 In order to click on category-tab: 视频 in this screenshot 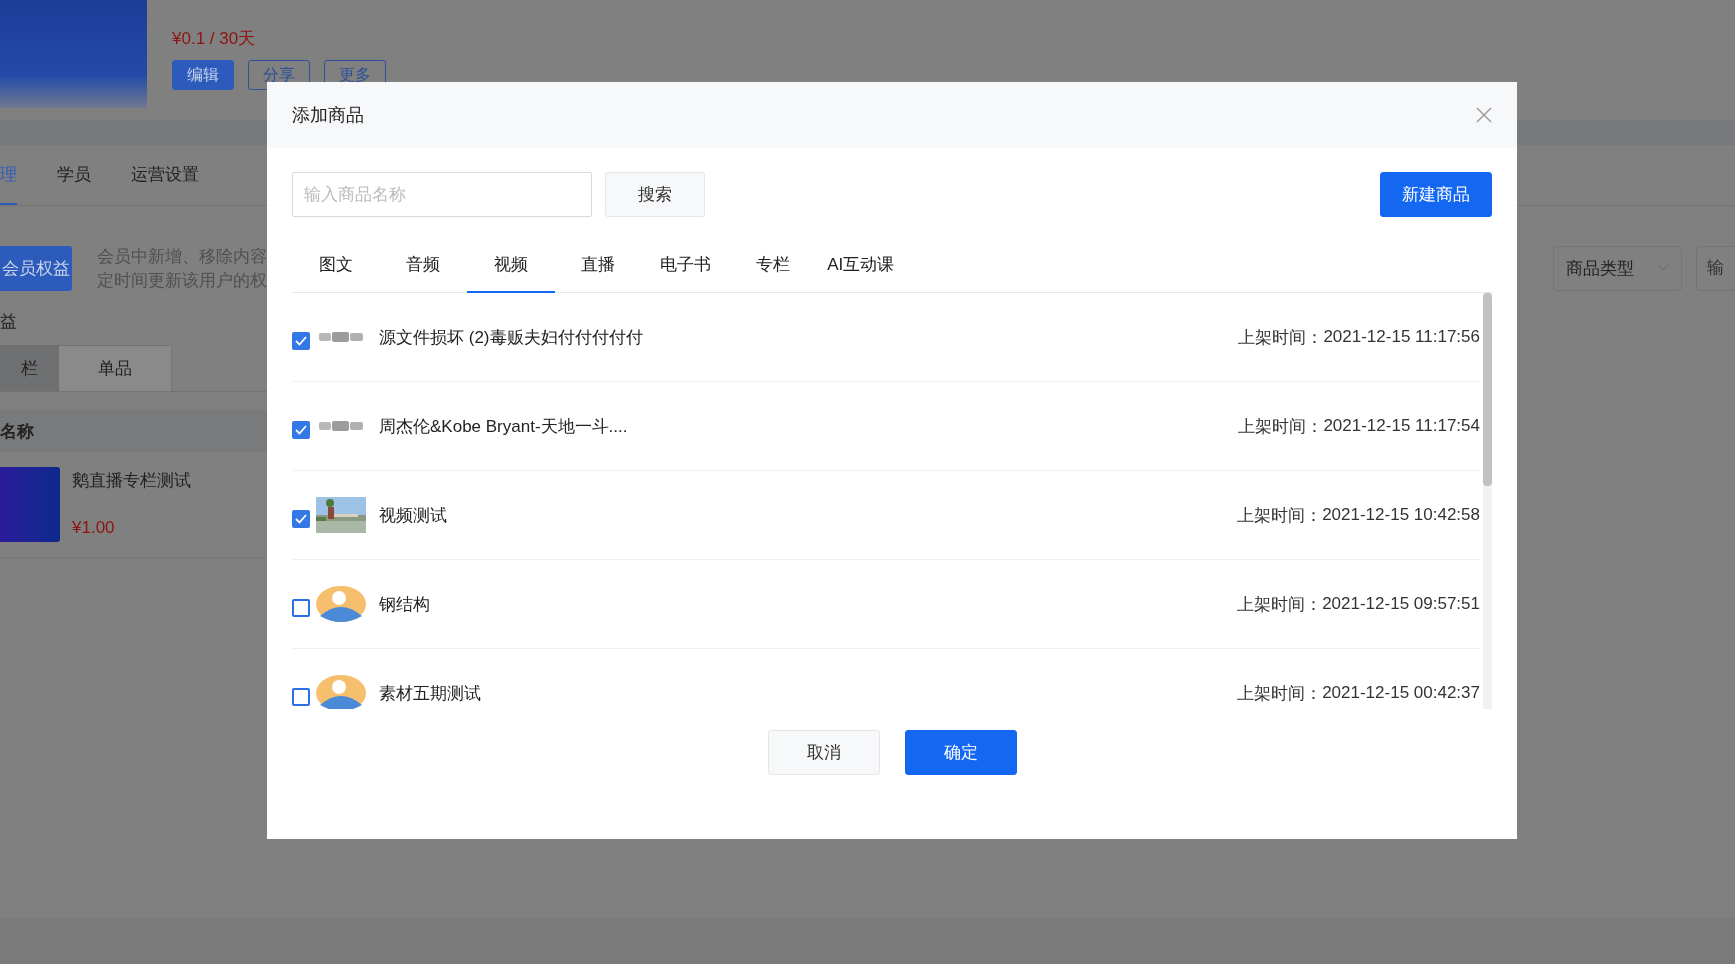, I will do `click(511, 265)`.